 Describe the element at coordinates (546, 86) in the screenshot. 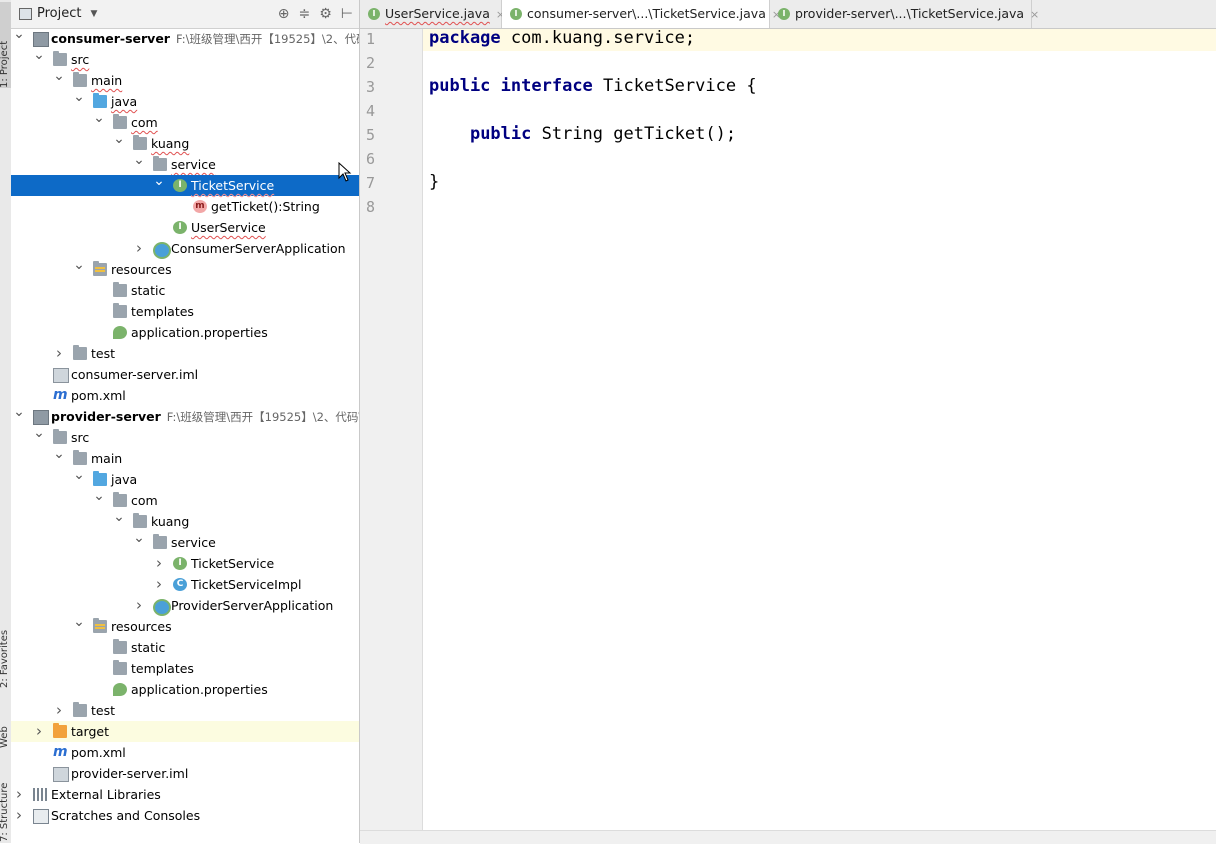

I see `keyword-token: interface` at that location.